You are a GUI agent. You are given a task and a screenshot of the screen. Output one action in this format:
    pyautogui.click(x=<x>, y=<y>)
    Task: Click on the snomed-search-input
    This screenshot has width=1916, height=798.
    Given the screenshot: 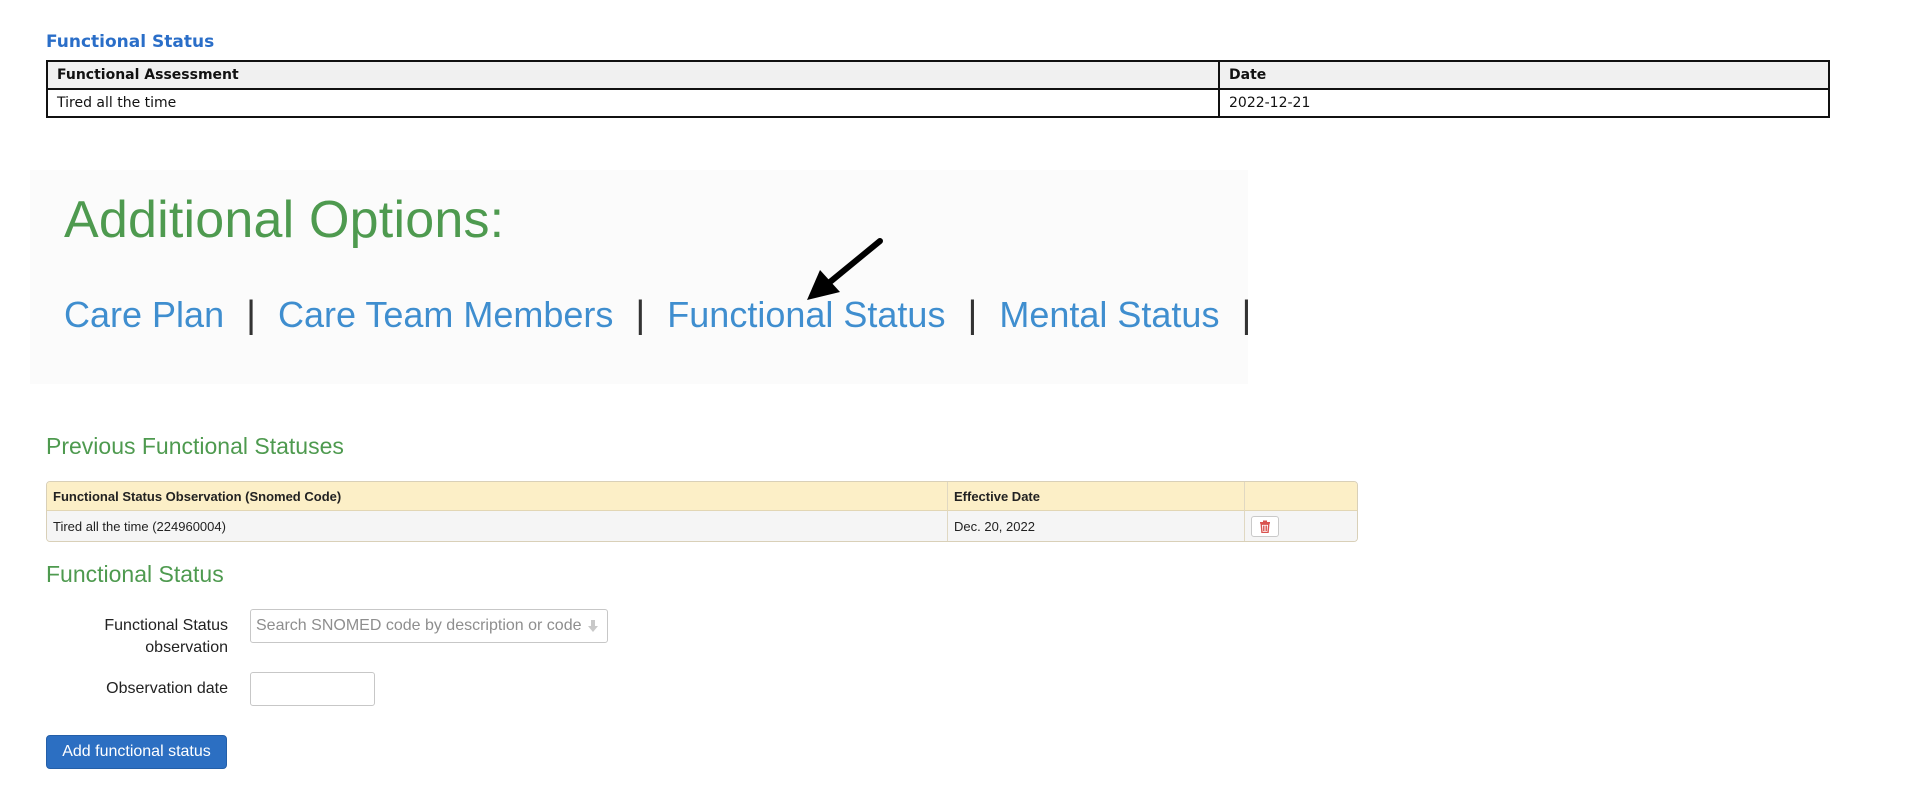 What is the action you would take?
    pyautogui.click(x=421, y=626)
    